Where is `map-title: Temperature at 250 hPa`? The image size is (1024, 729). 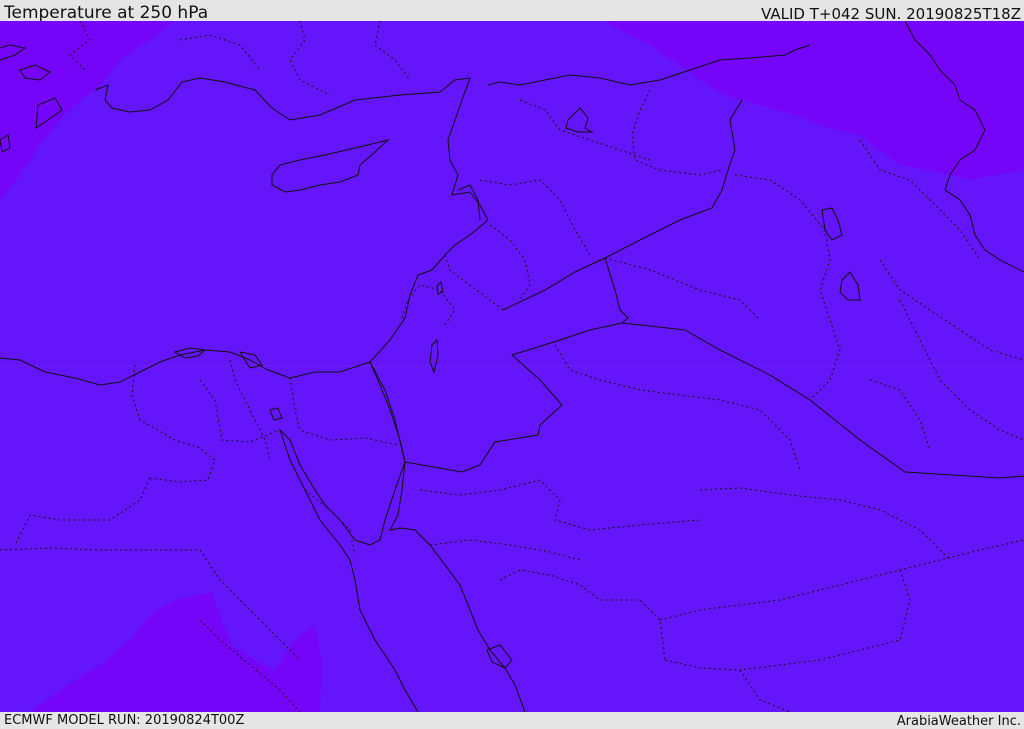 map-title: Temperature at 250 hPa is located at coordinates (106, 13).